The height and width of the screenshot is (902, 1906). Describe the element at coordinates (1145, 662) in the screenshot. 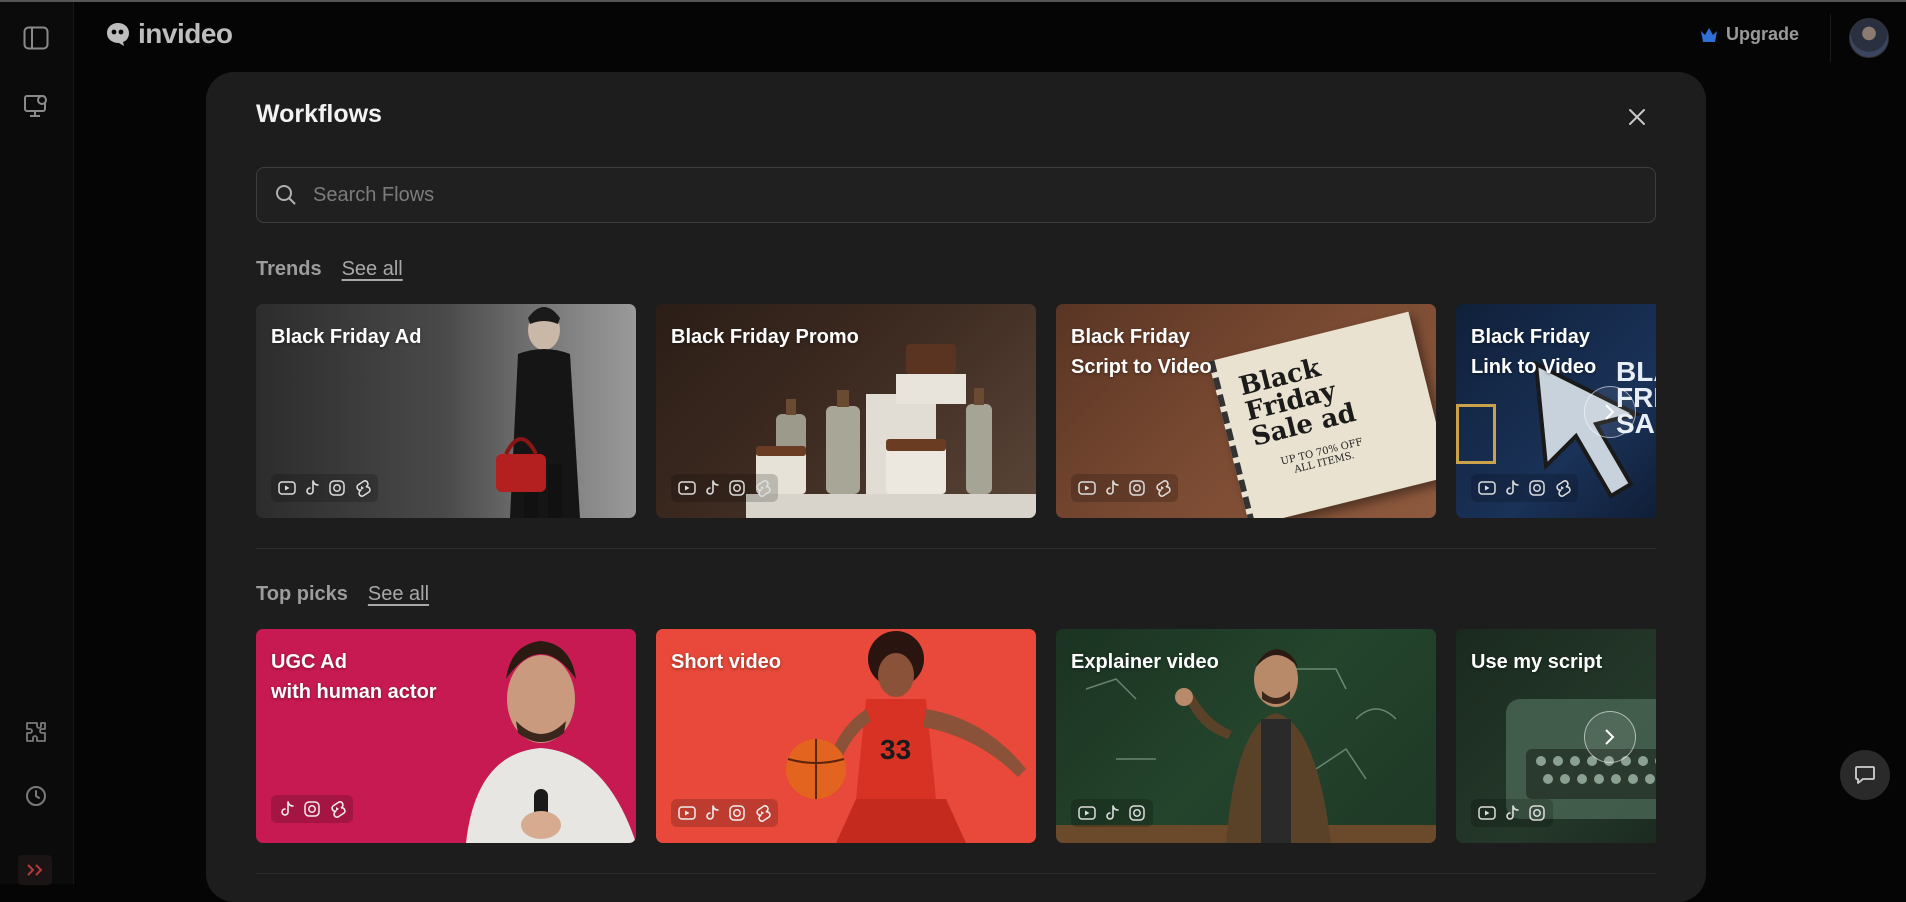

I see `card-title: Explainer video` at that location.